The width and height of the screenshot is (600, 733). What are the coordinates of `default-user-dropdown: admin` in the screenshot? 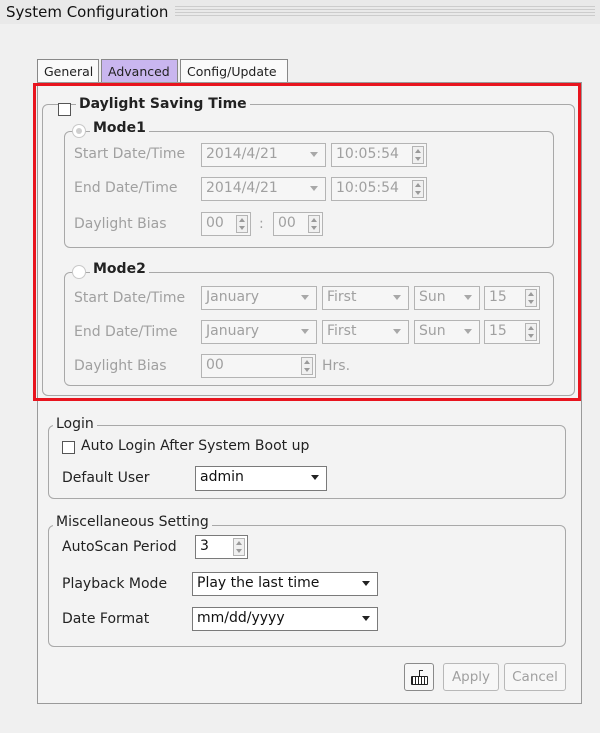 It's located at (261, 478).